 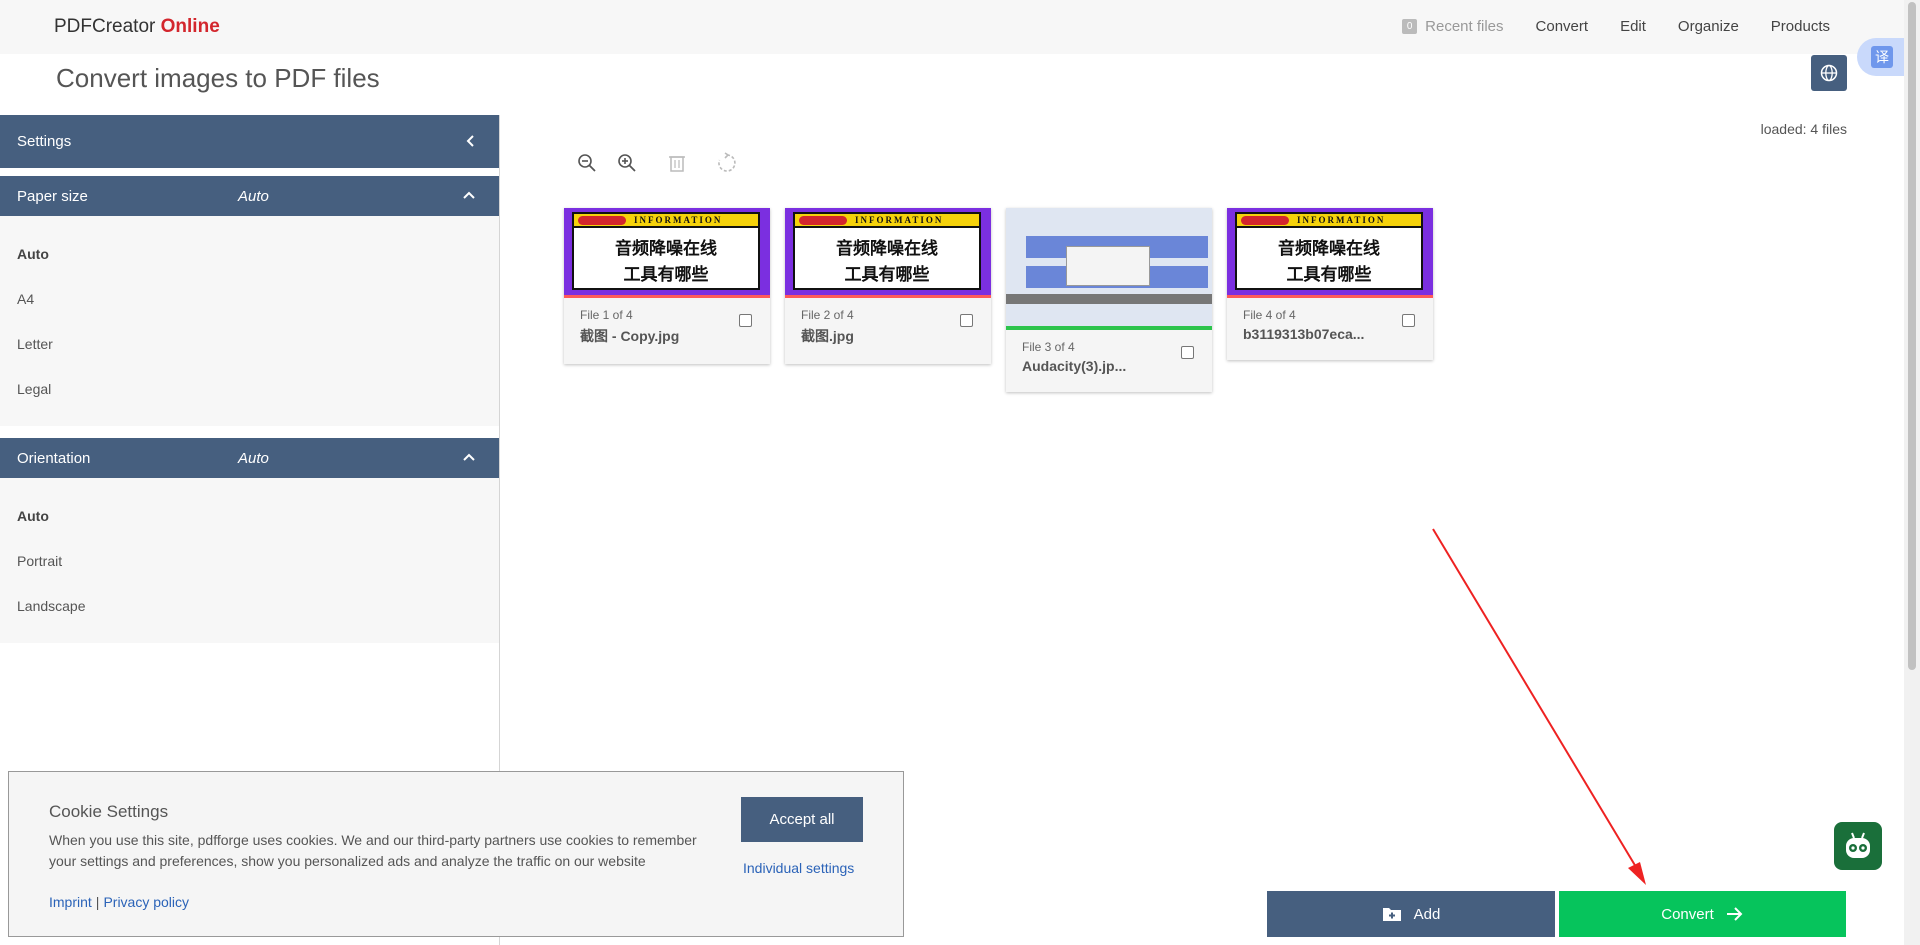 What do you see at coordinates (630, 336) in the screenshot?
I see `file-name: 截图 - Copy.jpg` at bounding box center [630, 336].